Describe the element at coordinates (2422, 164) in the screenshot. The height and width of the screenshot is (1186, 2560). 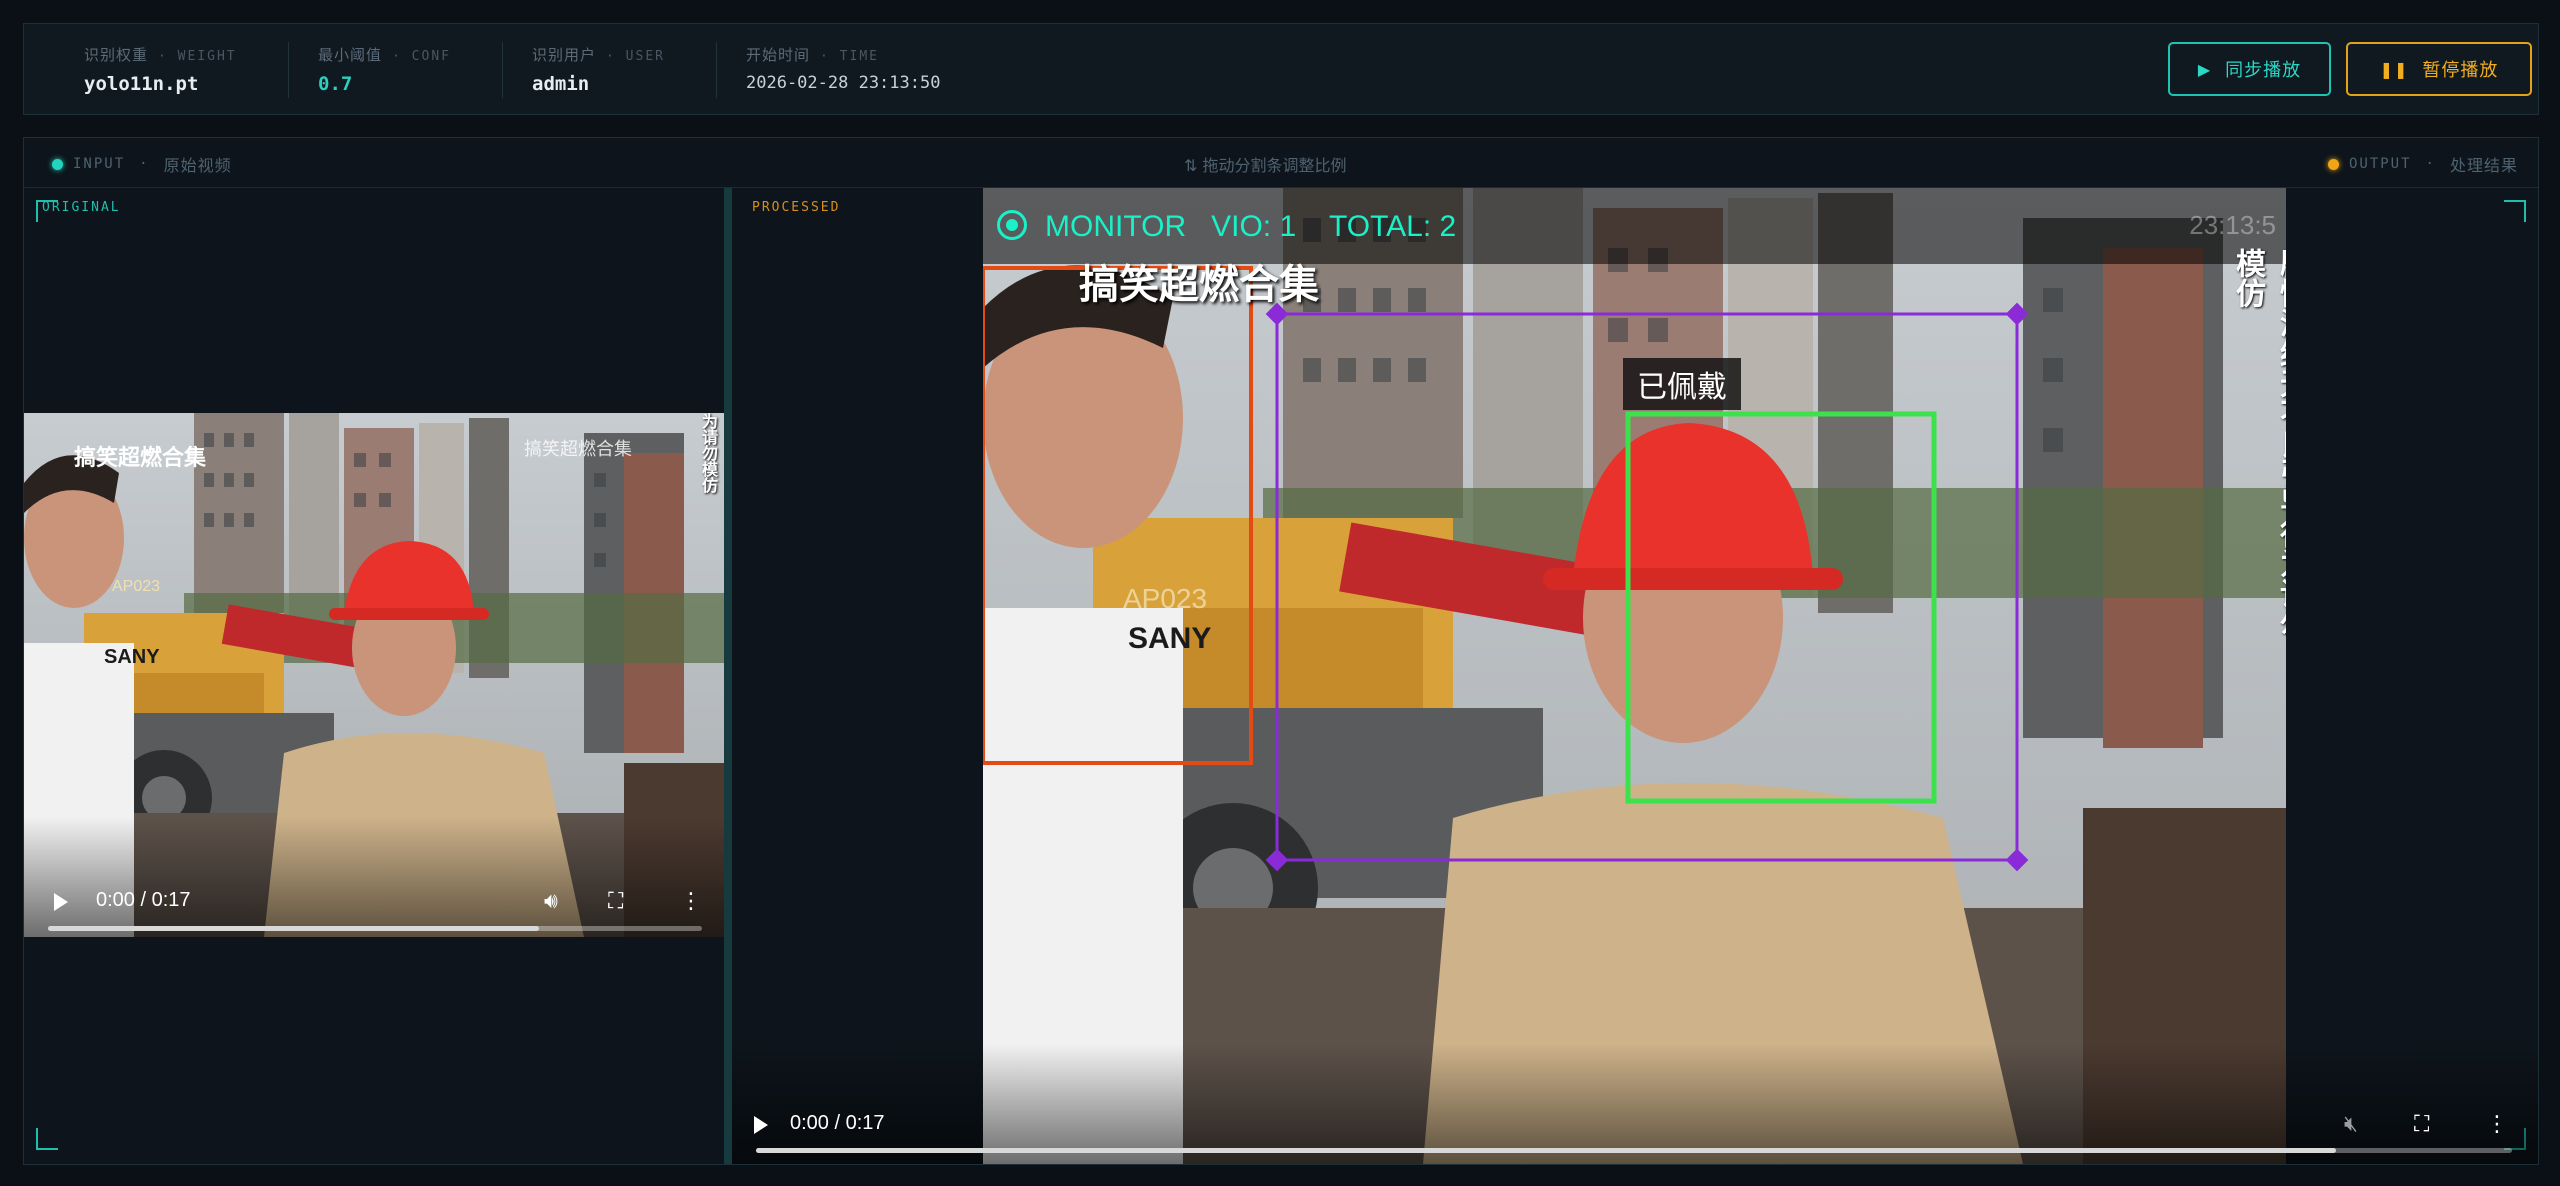
I see `output-header: OUTPUT · 处理结果` at that location.